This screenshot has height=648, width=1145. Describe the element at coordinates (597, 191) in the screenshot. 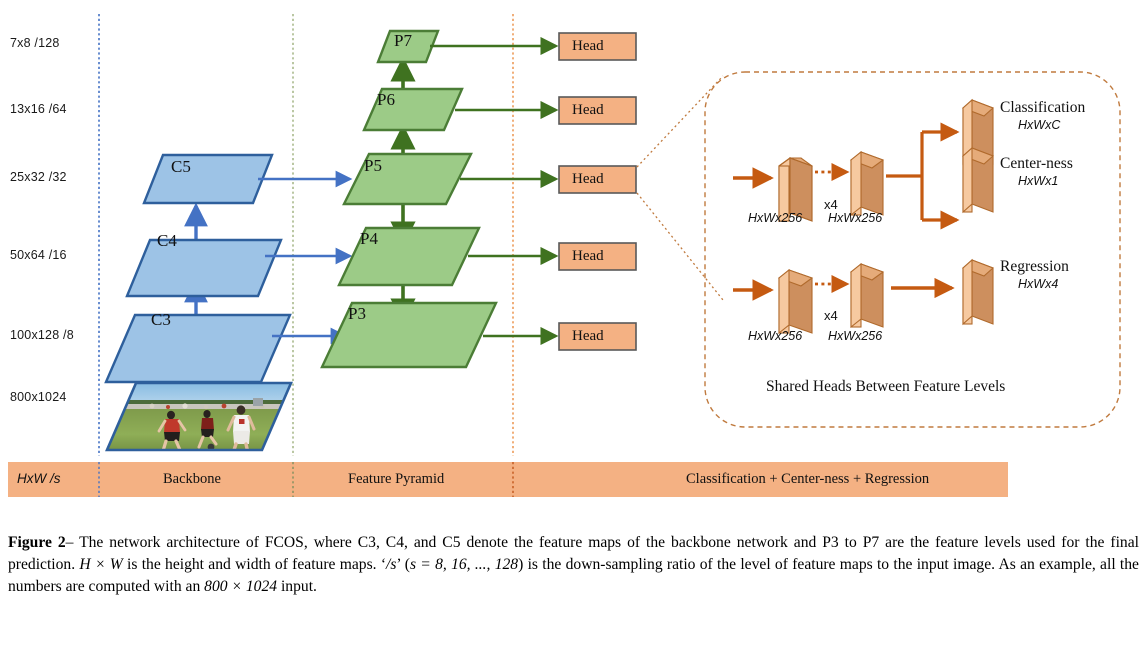

I see `head-boxes` at that location.